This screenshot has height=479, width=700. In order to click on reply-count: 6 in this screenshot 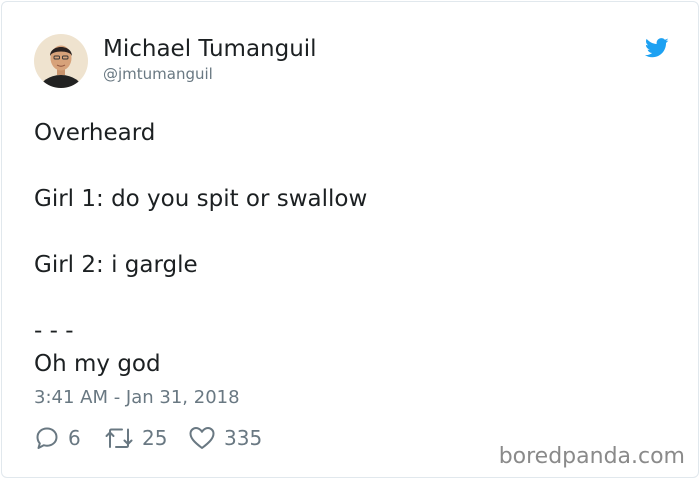, I will do `click(74, 438)`.